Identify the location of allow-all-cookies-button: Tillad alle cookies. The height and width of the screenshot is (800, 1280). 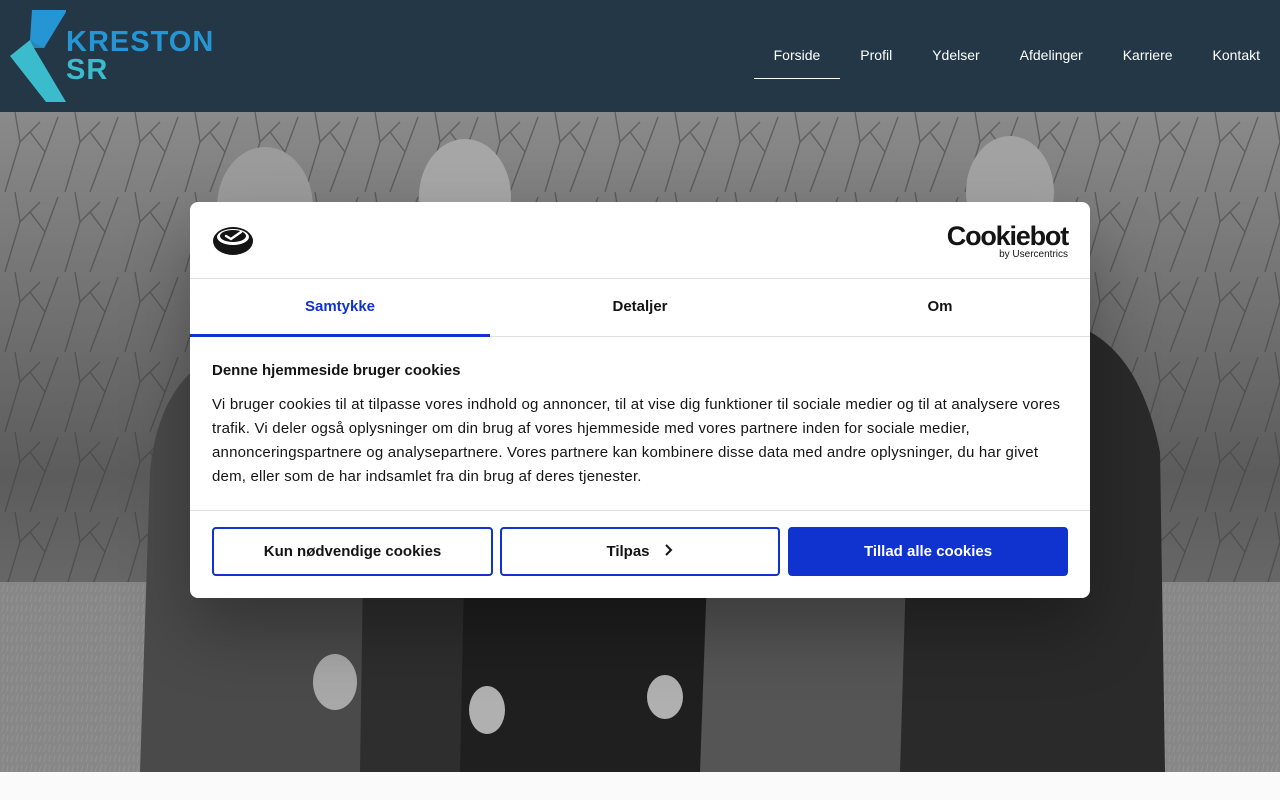
(928, 551).